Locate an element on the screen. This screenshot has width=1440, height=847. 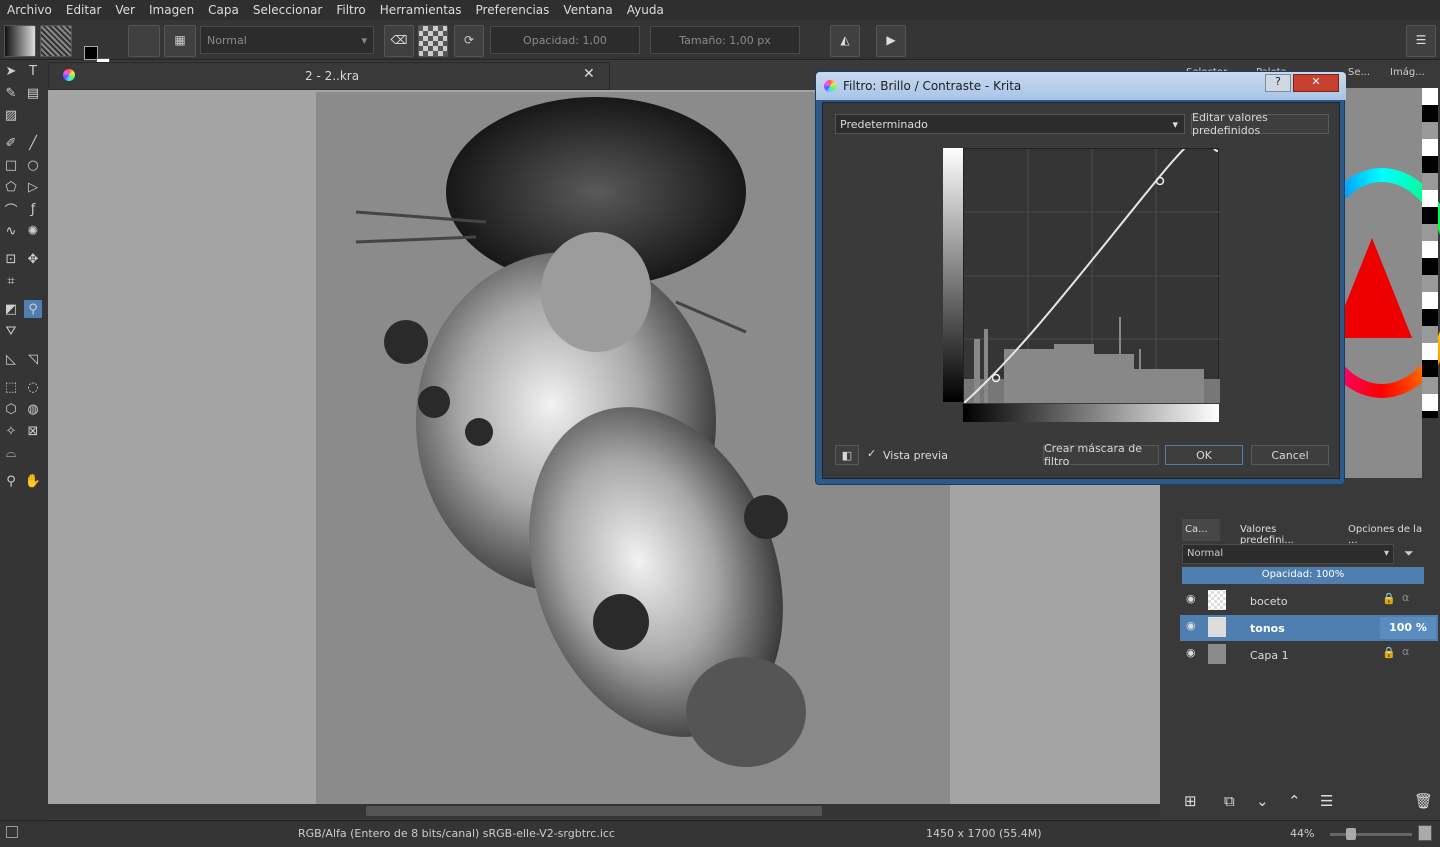
horizontal-scrollbar is located at coordinates (604, 811).